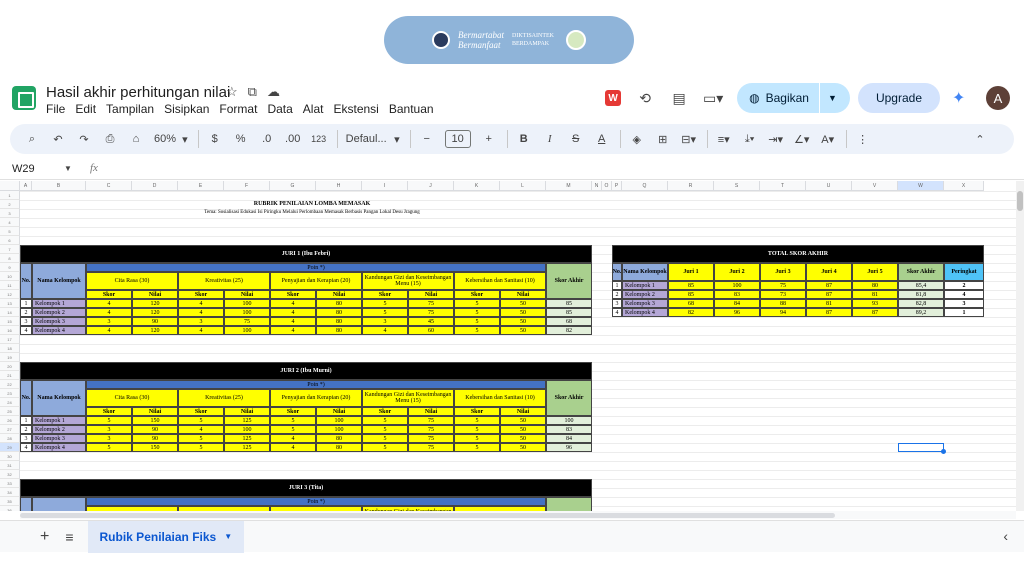 This screenshot has width=1024, height=576. Describe the element at coordinates (316, 281) in the screenshot. I see `criteria-header: Penyajian dan Kerapian (20)` at that location.